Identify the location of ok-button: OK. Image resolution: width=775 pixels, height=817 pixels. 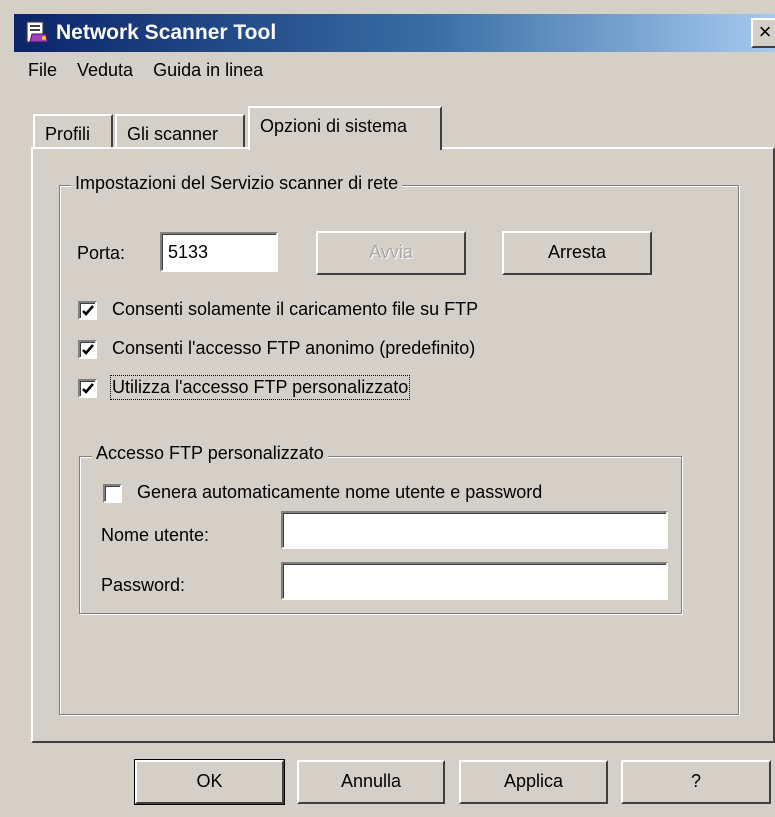
(209, 782).